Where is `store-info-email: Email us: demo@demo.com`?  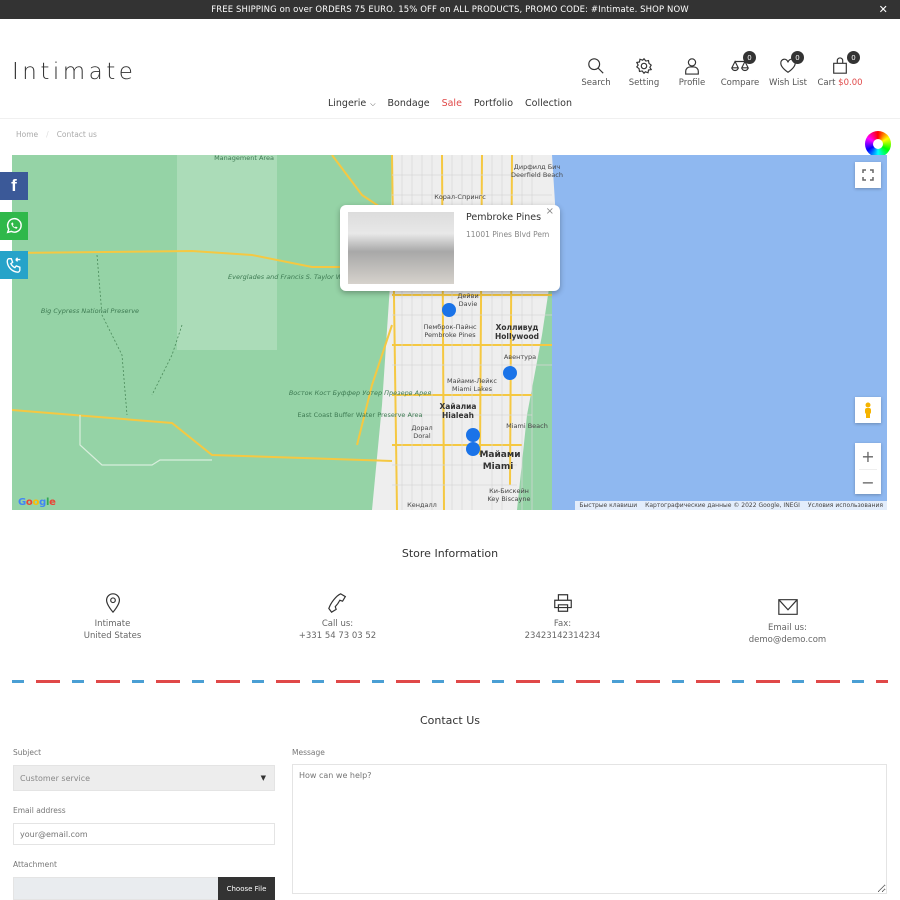
store-info-email: Email us: demo@demo.com is located at coordinates (787, 621).